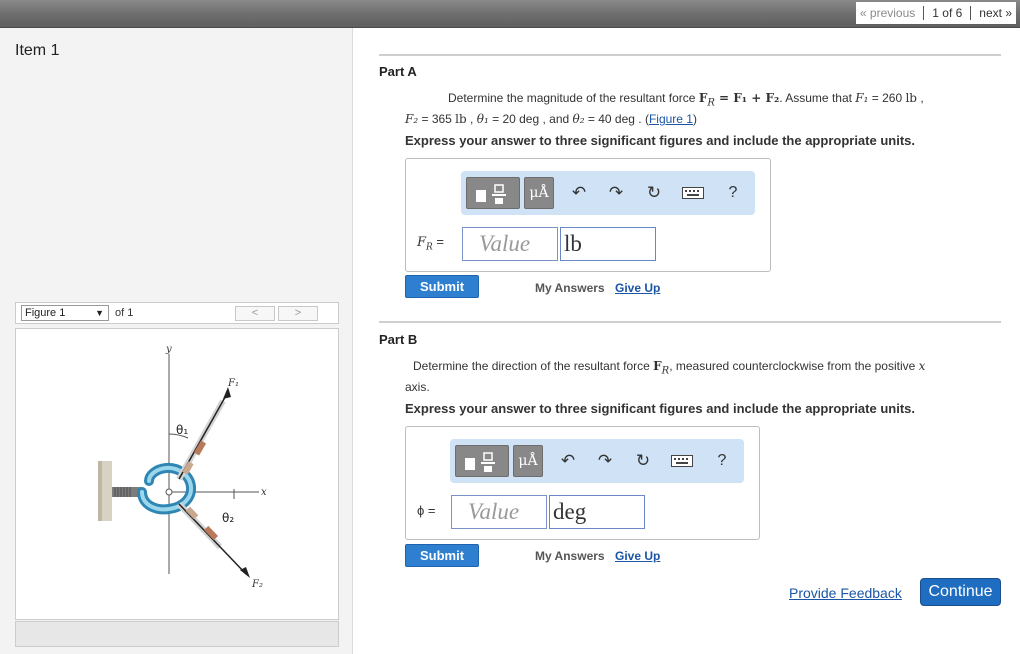 Image resolution: width=1020 pixels, height=654 pixels. I want to click on part-b-submit-button: Submit, so click(442, 555).